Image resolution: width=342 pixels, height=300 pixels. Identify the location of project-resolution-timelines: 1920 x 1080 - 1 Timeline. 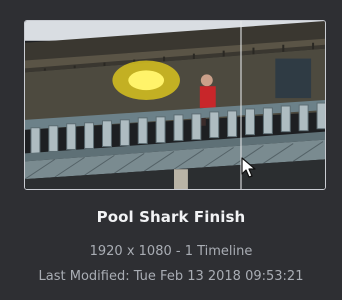
(171, 251).